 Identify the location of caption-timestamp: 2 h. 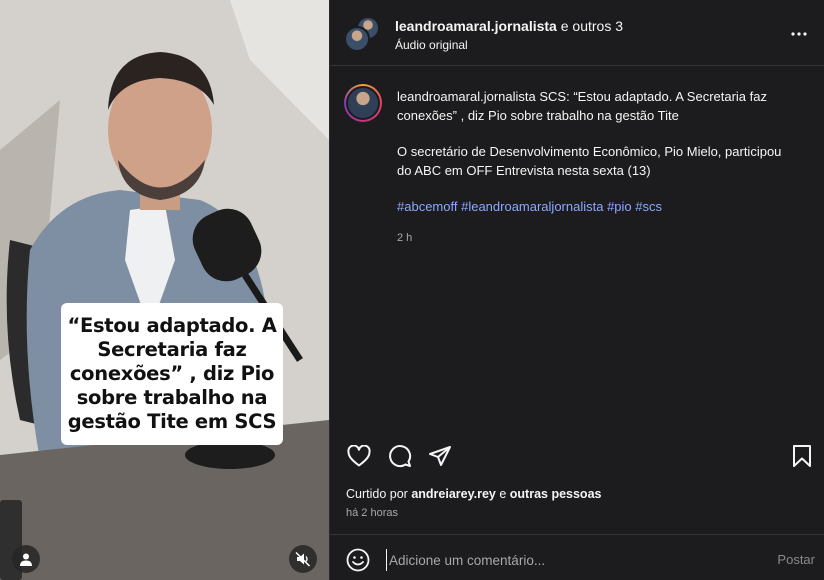
(597, 238).